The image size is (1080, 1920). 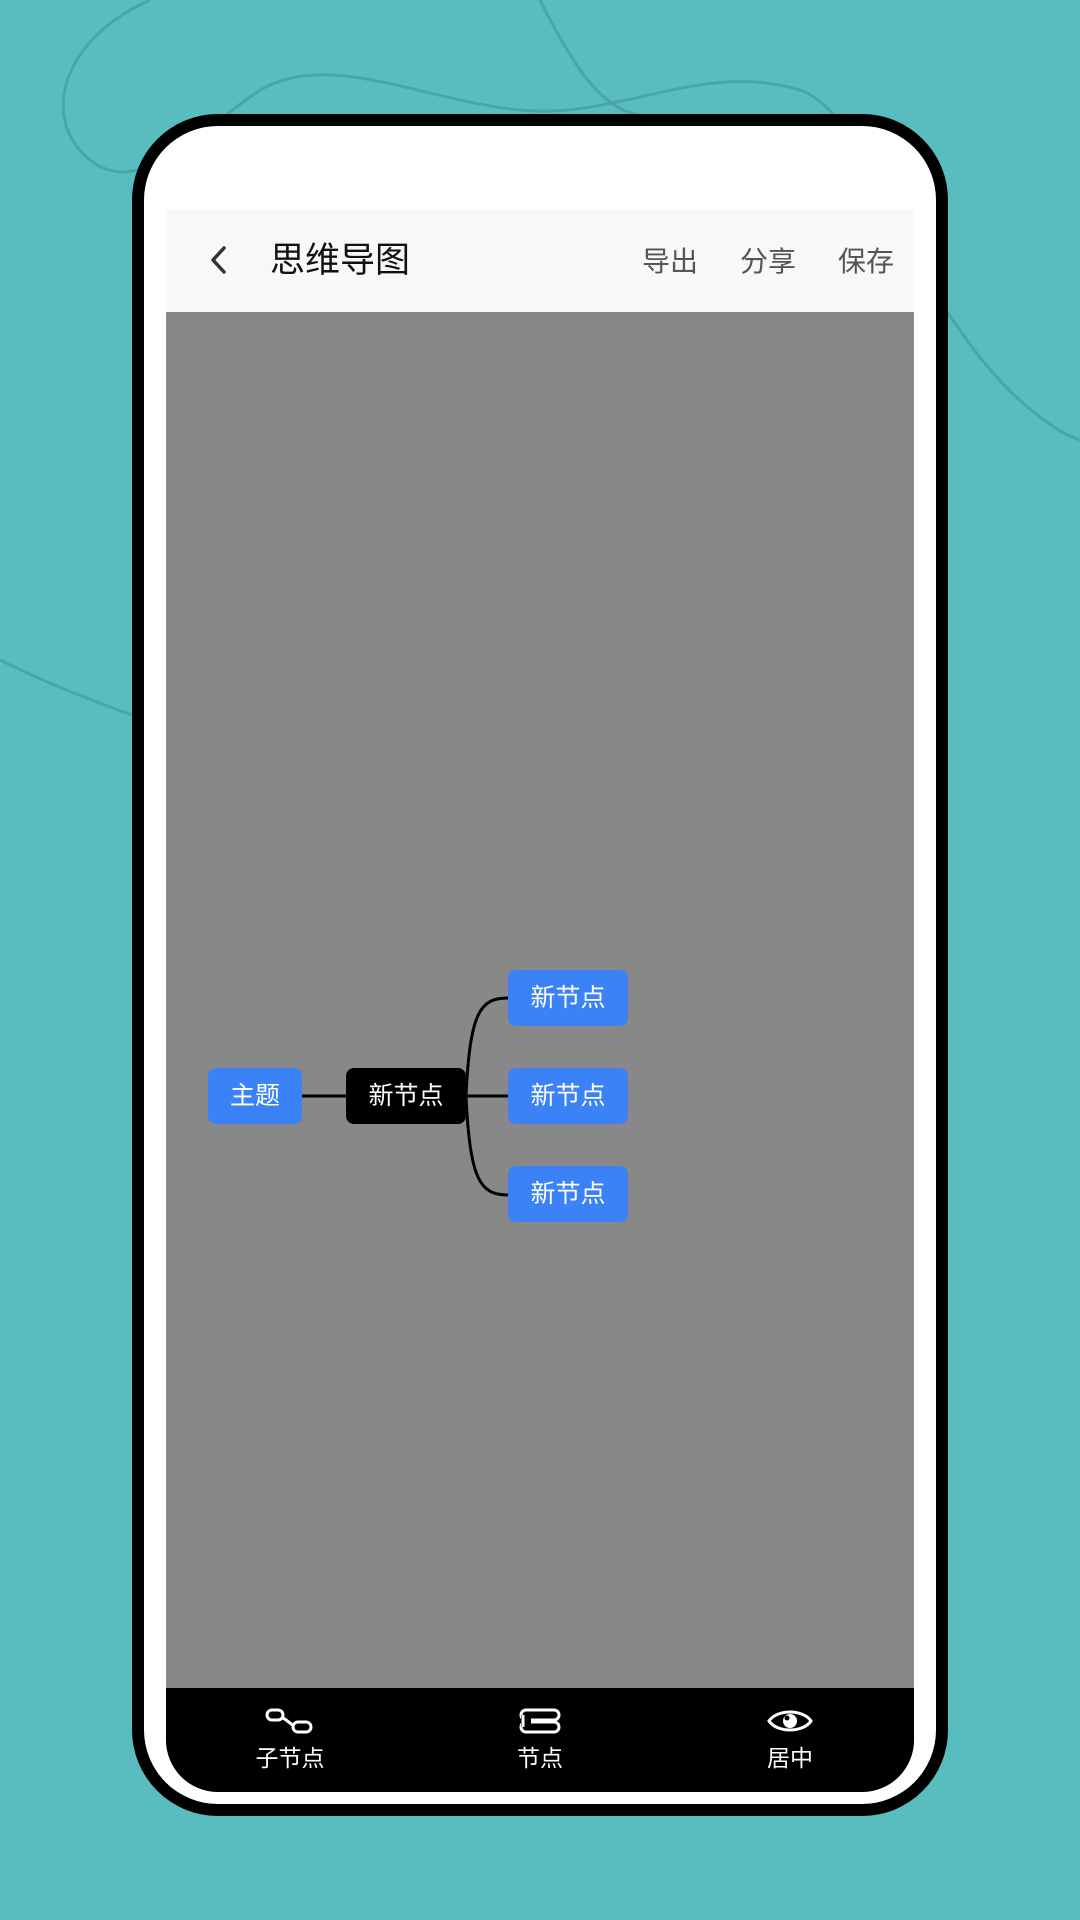 What do you see at coordinates (568, 998) in the screenshot?
I see `child-node-1: 新节点` at bounding box center [568, 998].